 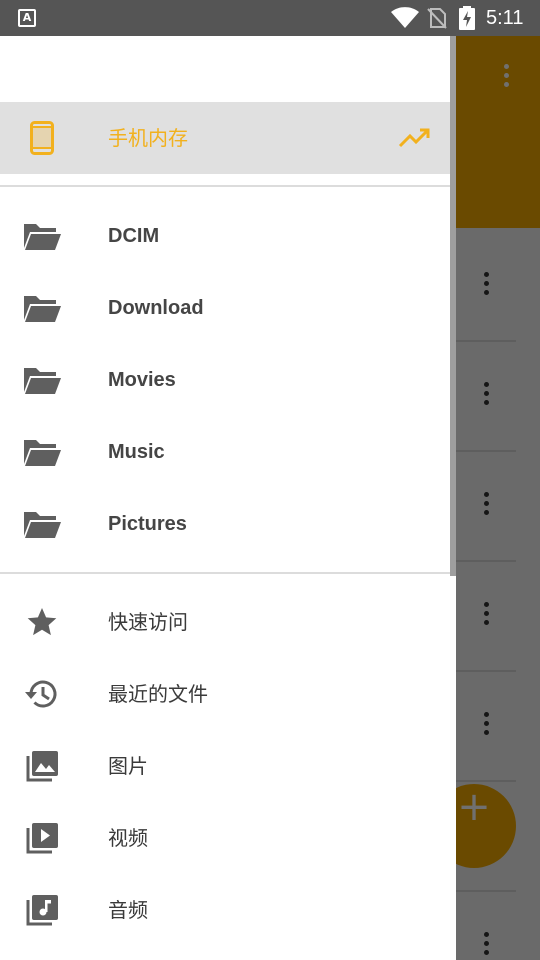 What do you see at coordinates (158, 694) in the screenshot?
I see `drawer-item-label: 最近的文件` at bounding box center [158, 694].